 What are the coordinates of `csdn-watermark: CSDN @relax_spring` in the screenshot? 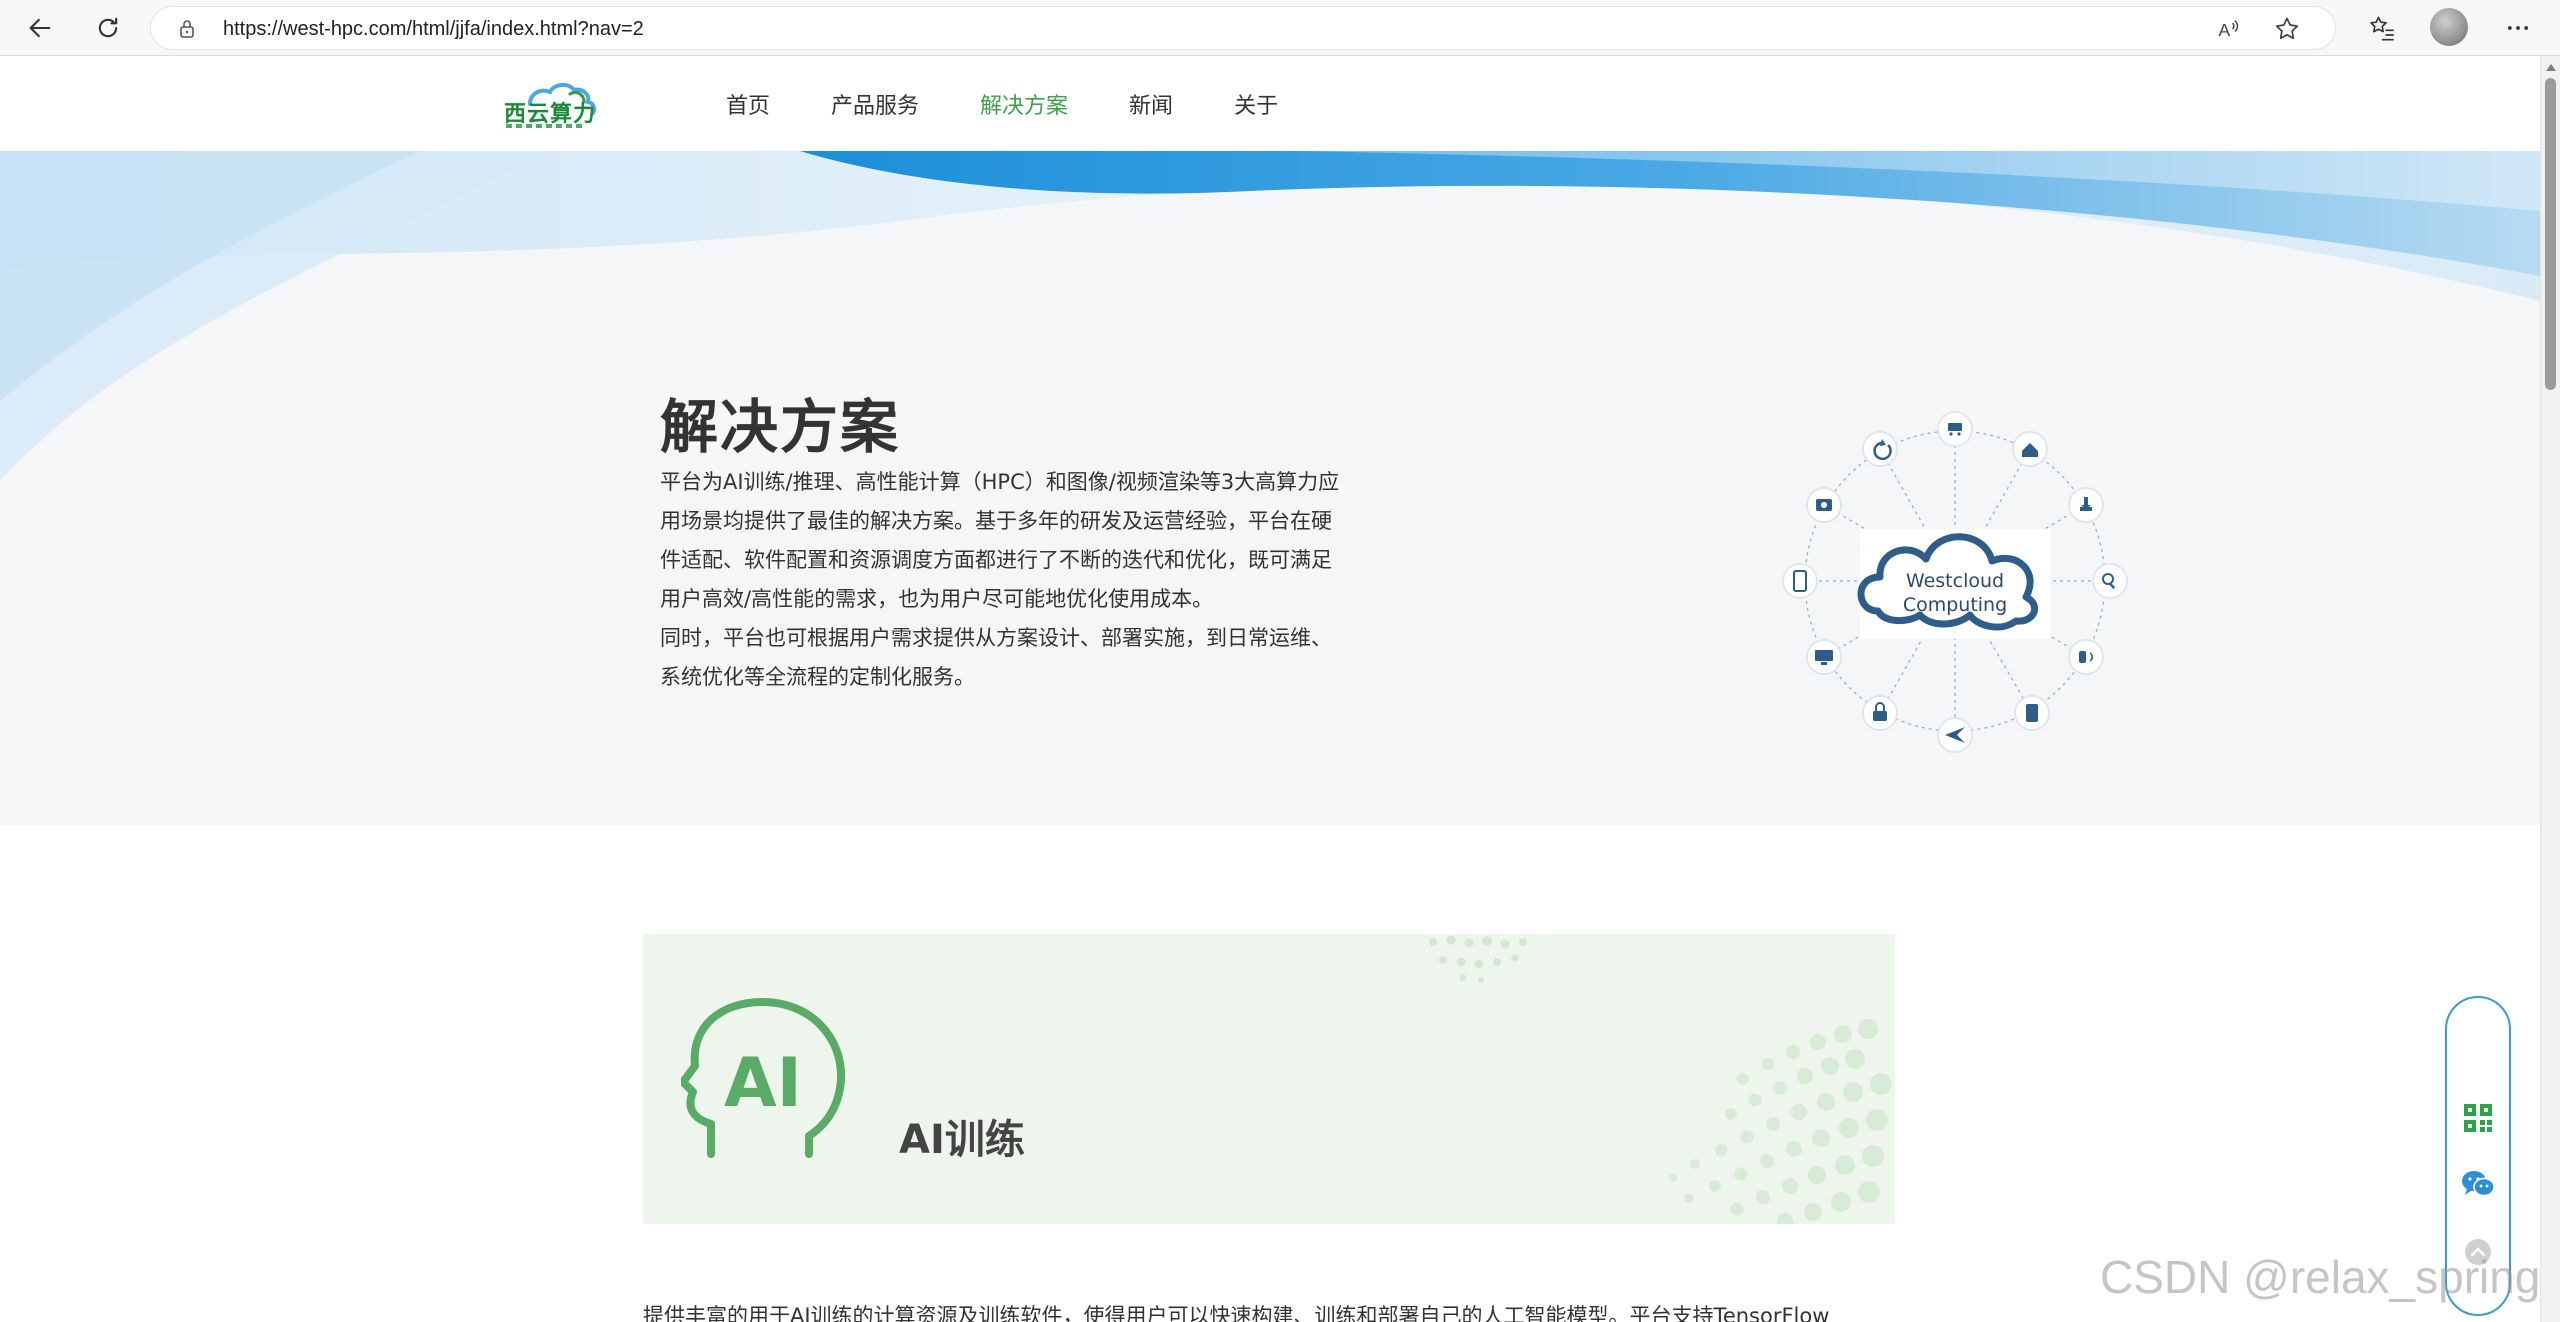 It's located at (2320, 1277).